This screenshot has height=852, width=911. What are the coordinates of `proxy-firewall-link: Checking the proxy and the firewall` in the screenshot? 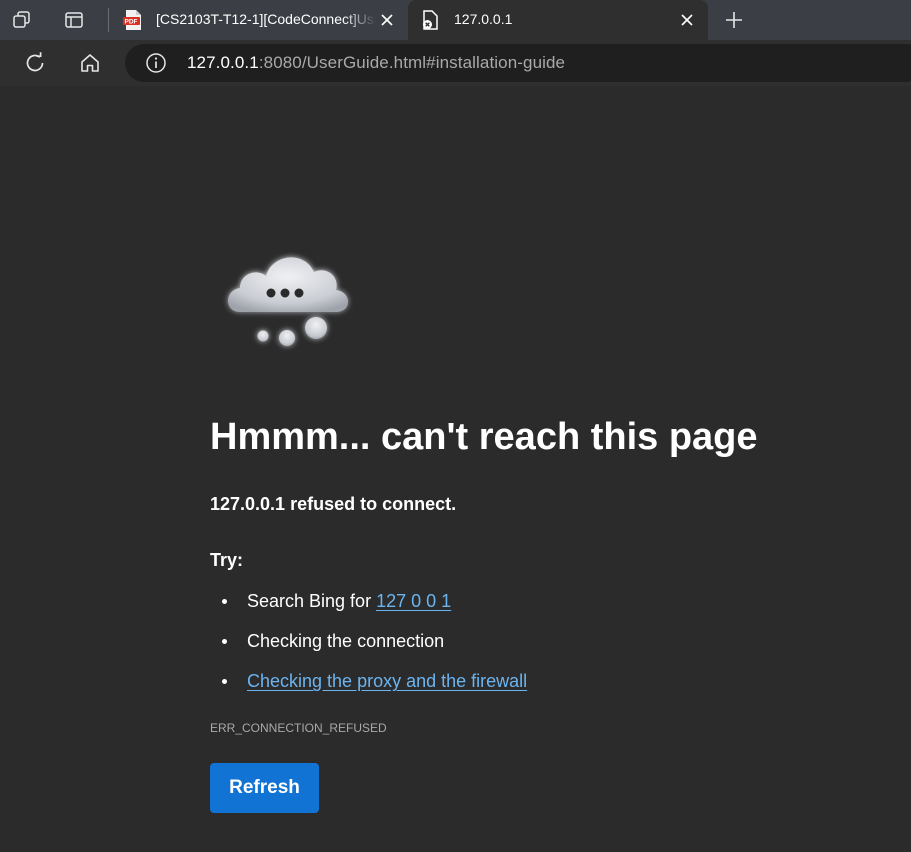 It's located at (387, 681).